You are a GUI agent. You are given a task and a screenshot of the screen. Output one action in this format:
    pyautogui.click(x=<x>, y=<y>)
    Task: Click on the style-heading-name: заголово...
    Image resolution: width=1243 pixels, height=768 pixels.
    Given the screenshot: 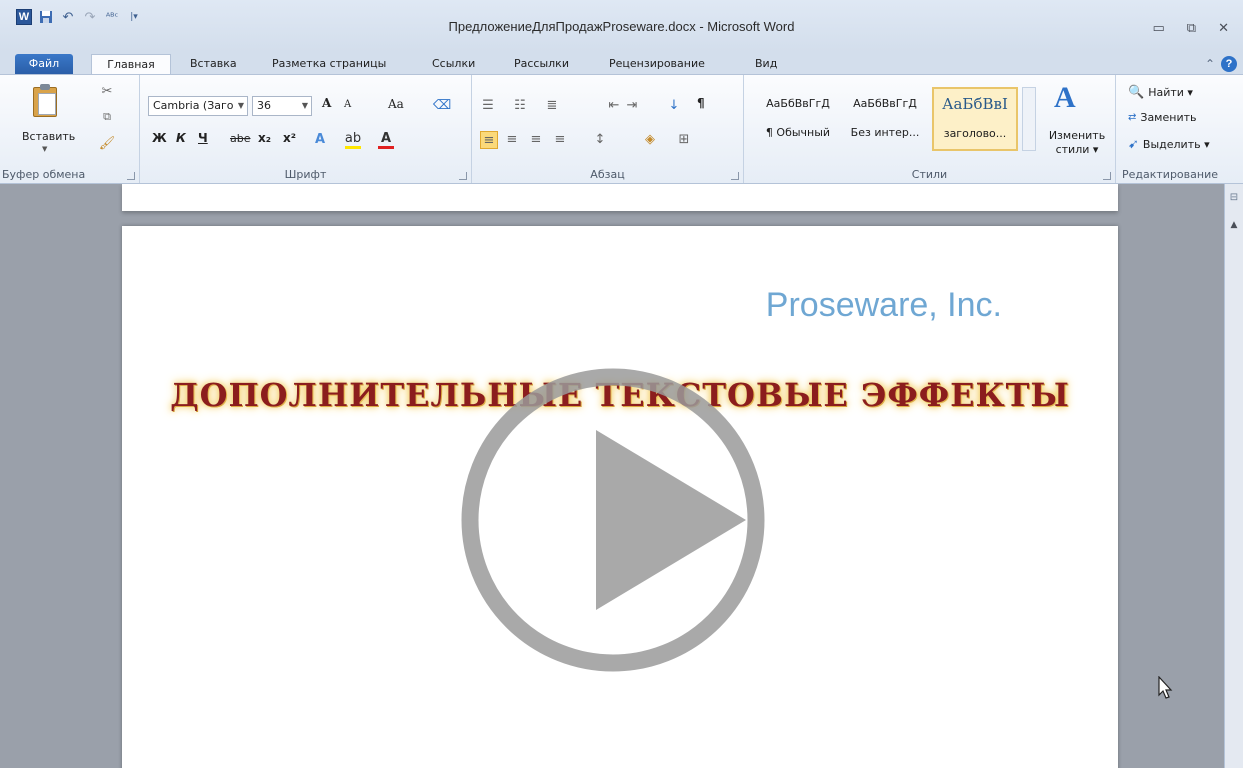 What is the action you would take?
    pyautogui.click(x=975, y=133)
    